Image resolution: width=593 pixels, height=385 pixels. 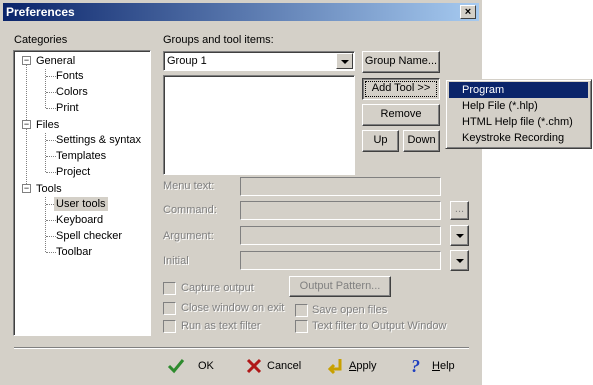 What do you see at coordinates (284, 366) in the screenshot?
I see `cancel-label: Cancel` at bounding box center [284, 366].